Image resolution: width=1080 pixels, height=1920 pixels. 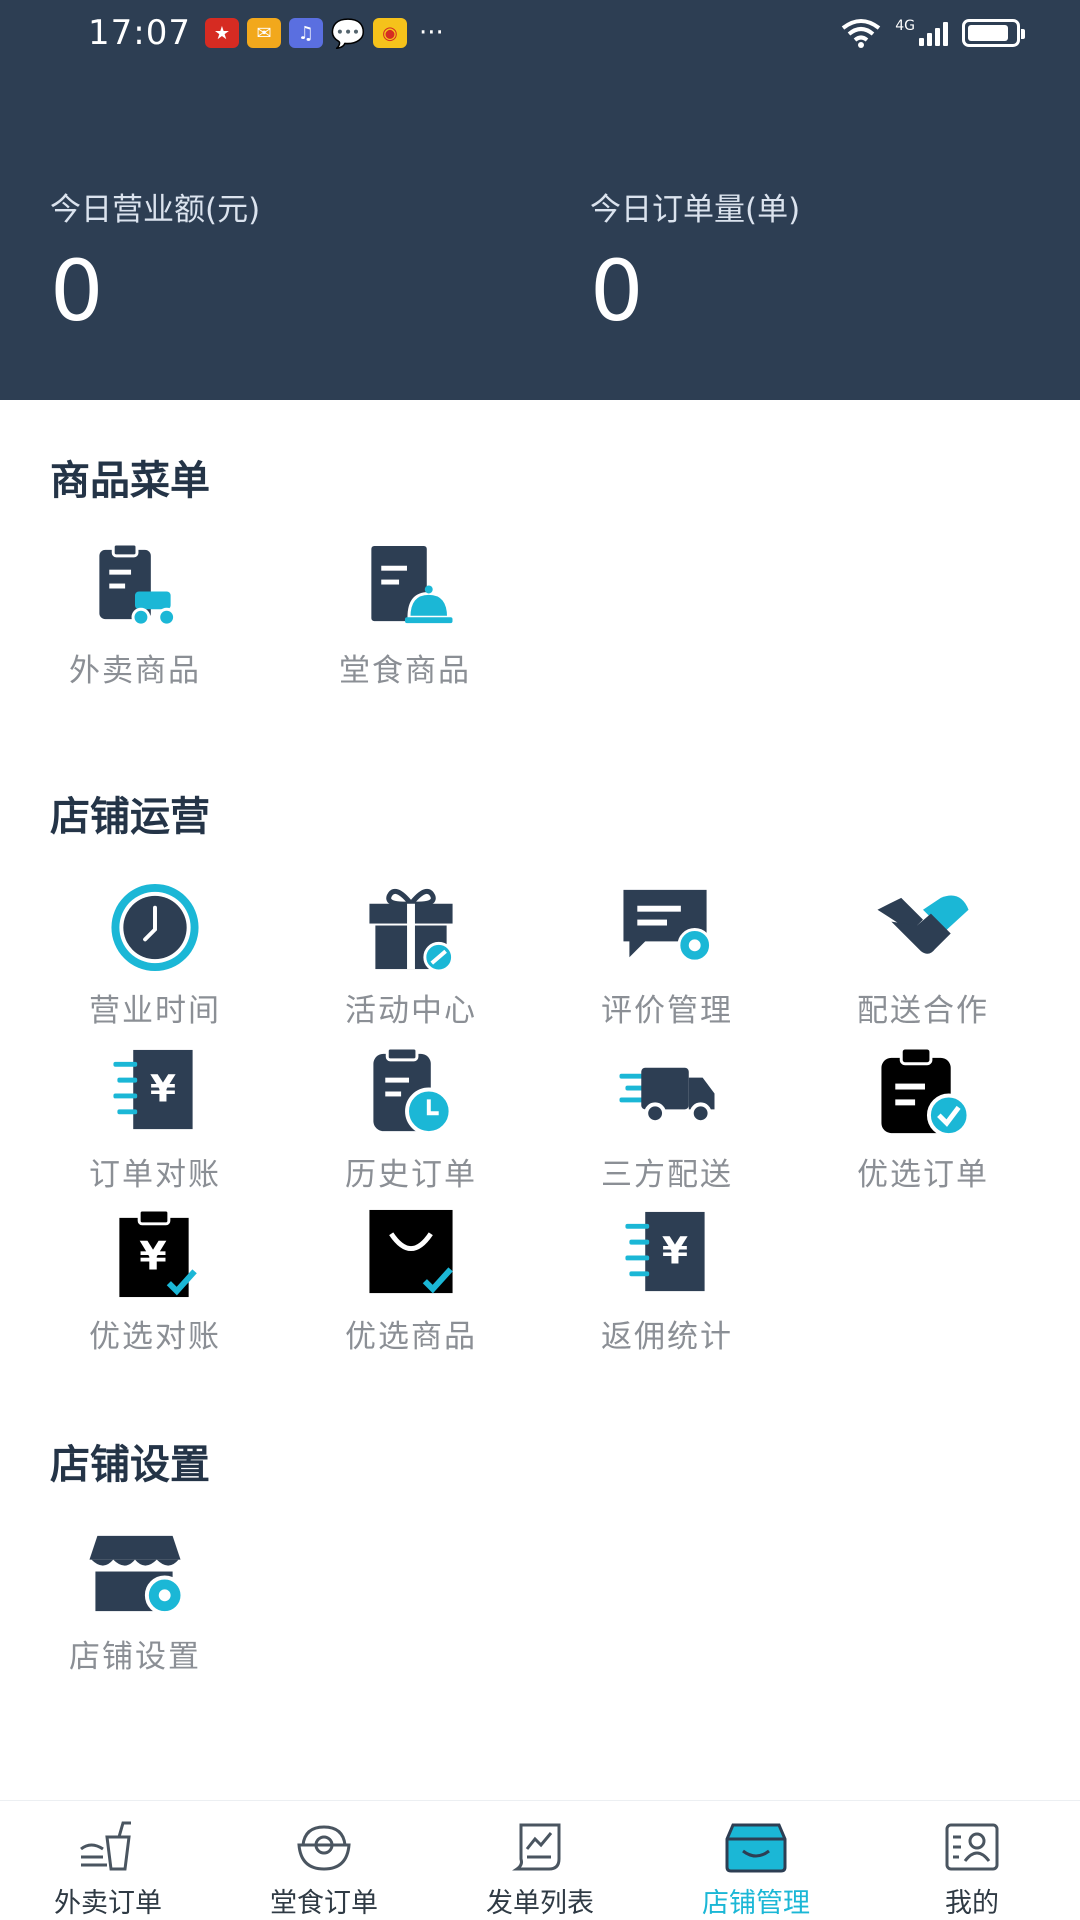 What do you see at coordinates (536, 1847) in the screenshot?
I see `document-chart-icon` at bounding box center [536, 1847].